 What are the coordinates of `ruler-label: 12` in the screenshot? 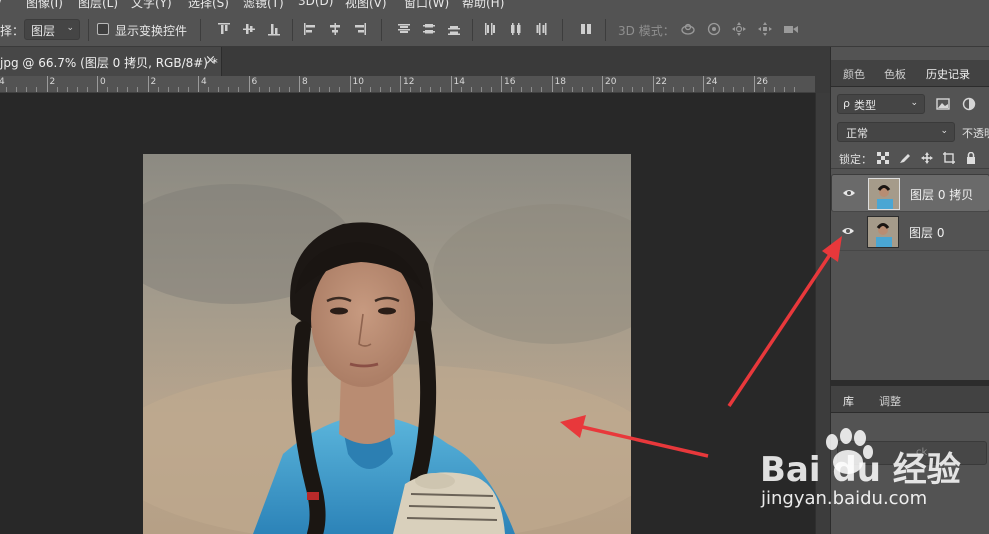 It's located at (409, 82).